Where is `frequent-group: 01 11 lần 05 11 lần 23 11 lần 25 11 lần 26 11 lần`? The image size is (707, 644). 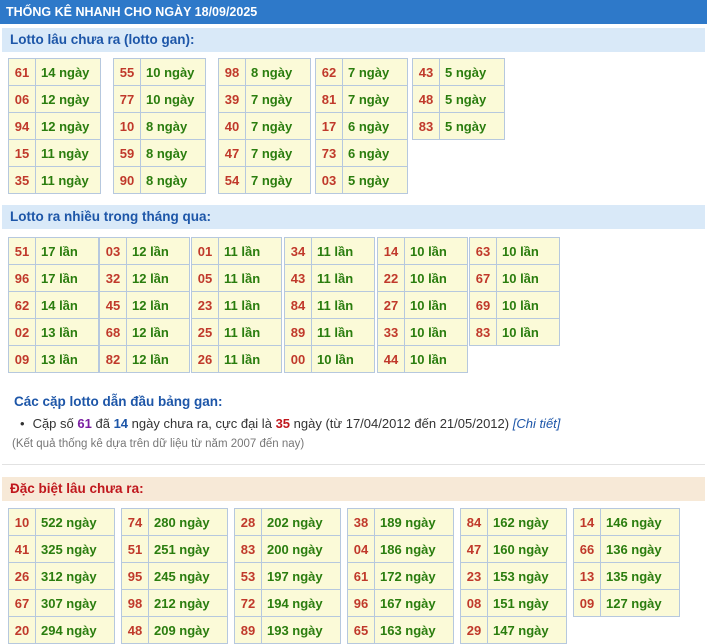
frequent-group: 01 11 lần 05 11 lần 23 11 lần 25 11 lần 26 11 lần is located at coordinates (236, 305).